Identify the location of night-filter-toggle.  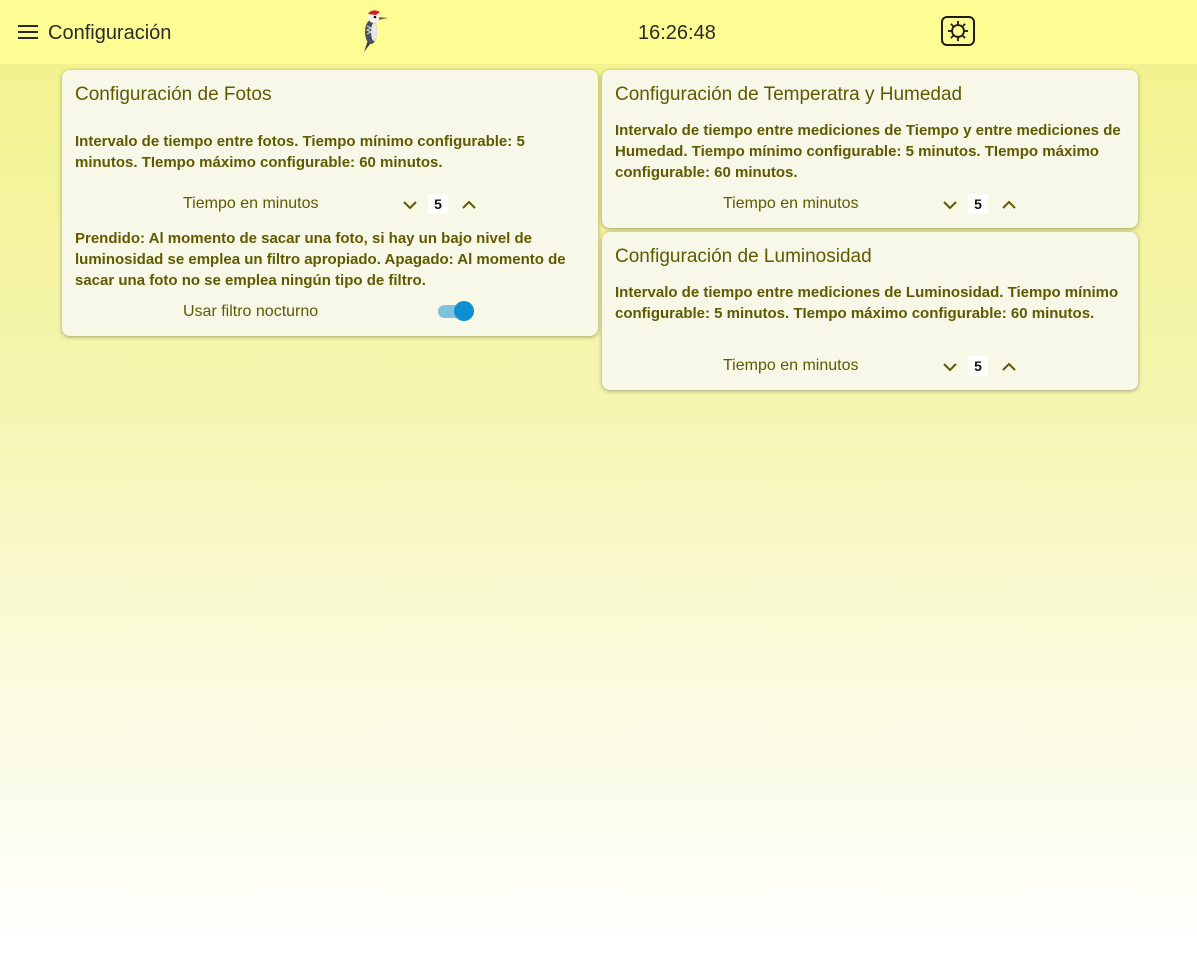
(457, 311).